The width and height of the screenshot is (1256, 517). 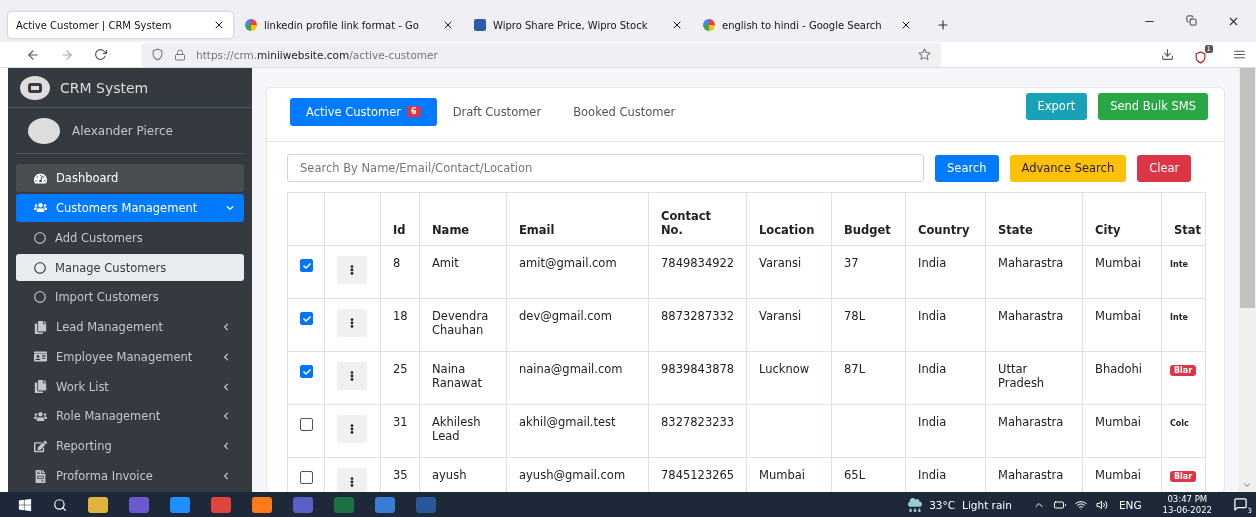 What do you see at coordinates (1247, 188) in the screenshot?
I see `scrollbar-thumb` at bounding box center [1247, 188].